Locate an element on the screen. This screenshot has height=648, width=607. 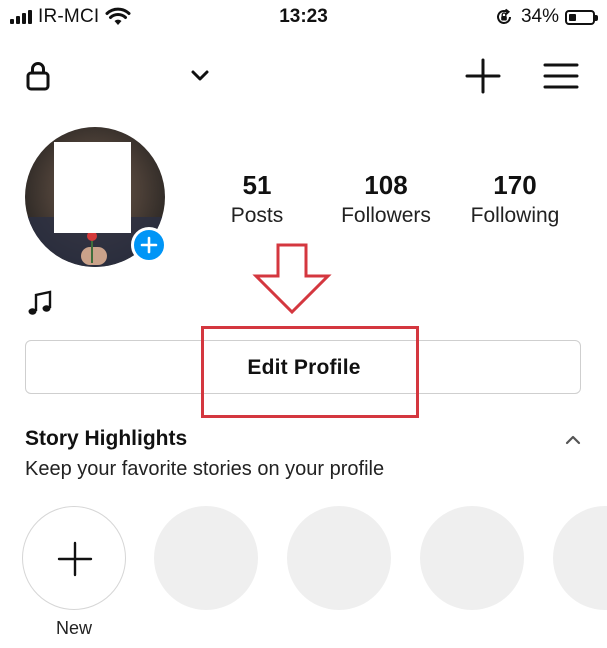
annotation-arrow-down-icon is located at coordinates (292, 279).